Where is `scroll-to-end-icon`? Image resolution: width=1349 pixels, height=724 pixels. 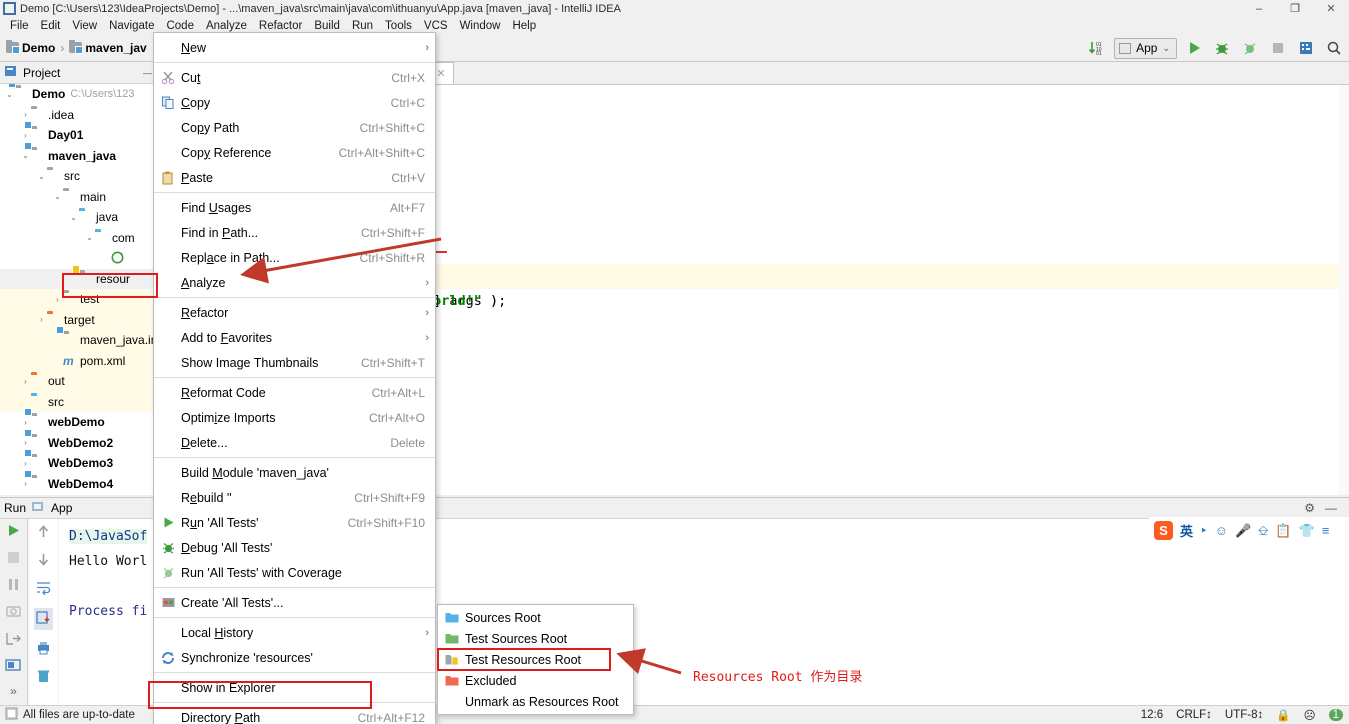
scroll-to-end-icon is located at coordinates (43, 619).